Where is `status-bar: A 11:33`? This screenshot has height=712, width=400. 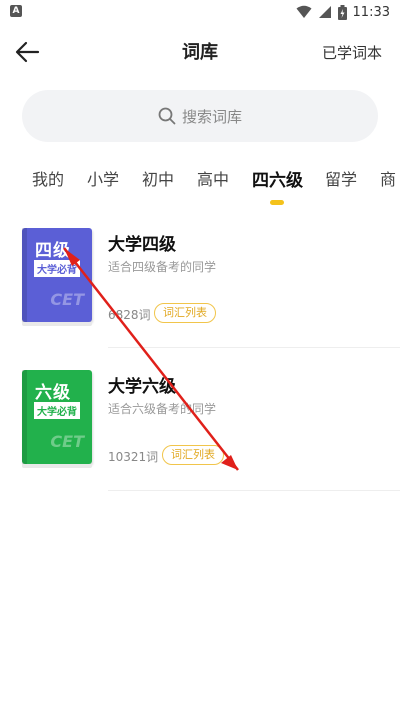
status-bar: A 11:33 is located at coordinates (200, 12).